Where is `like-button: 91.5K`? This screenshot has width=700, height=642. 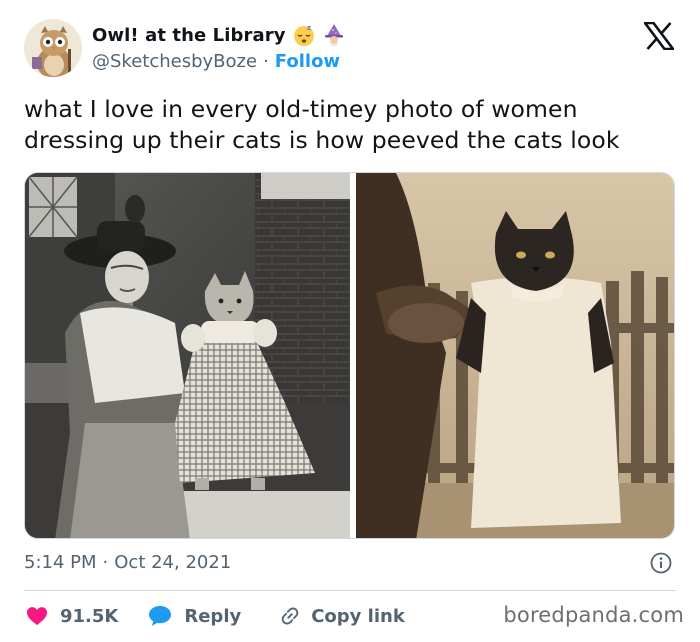 like-button: 91.5K is located at coordinates (72, 616).